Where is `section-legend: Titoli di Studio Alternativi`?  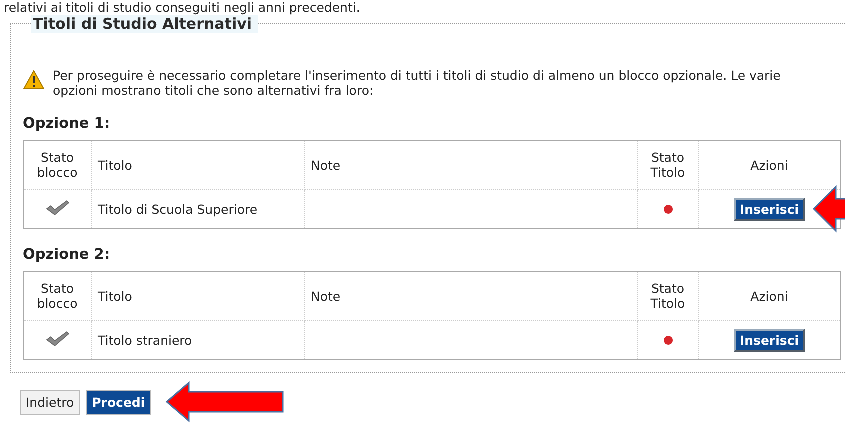
section-legend: Titoli di Studio Alternativi is located at coordinates (144, 24).